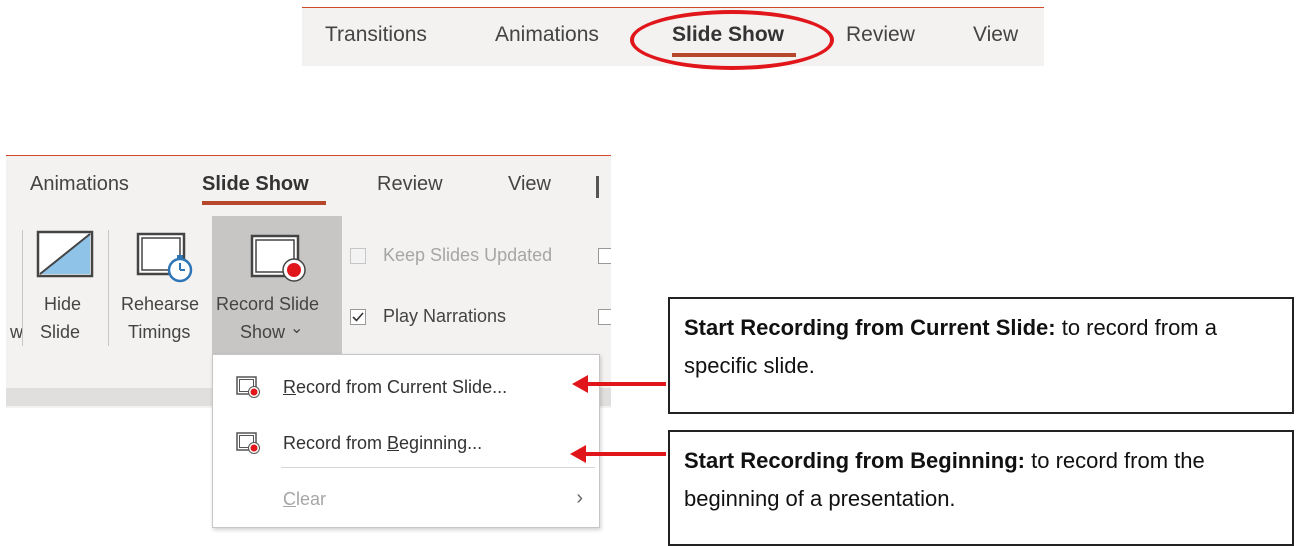 This screenshot has height=546, width=1298. Describe the element at coordinates (870, 327) in the screenshot. I see `callout-current-title: Start Recording from Current Slide:` at that location.